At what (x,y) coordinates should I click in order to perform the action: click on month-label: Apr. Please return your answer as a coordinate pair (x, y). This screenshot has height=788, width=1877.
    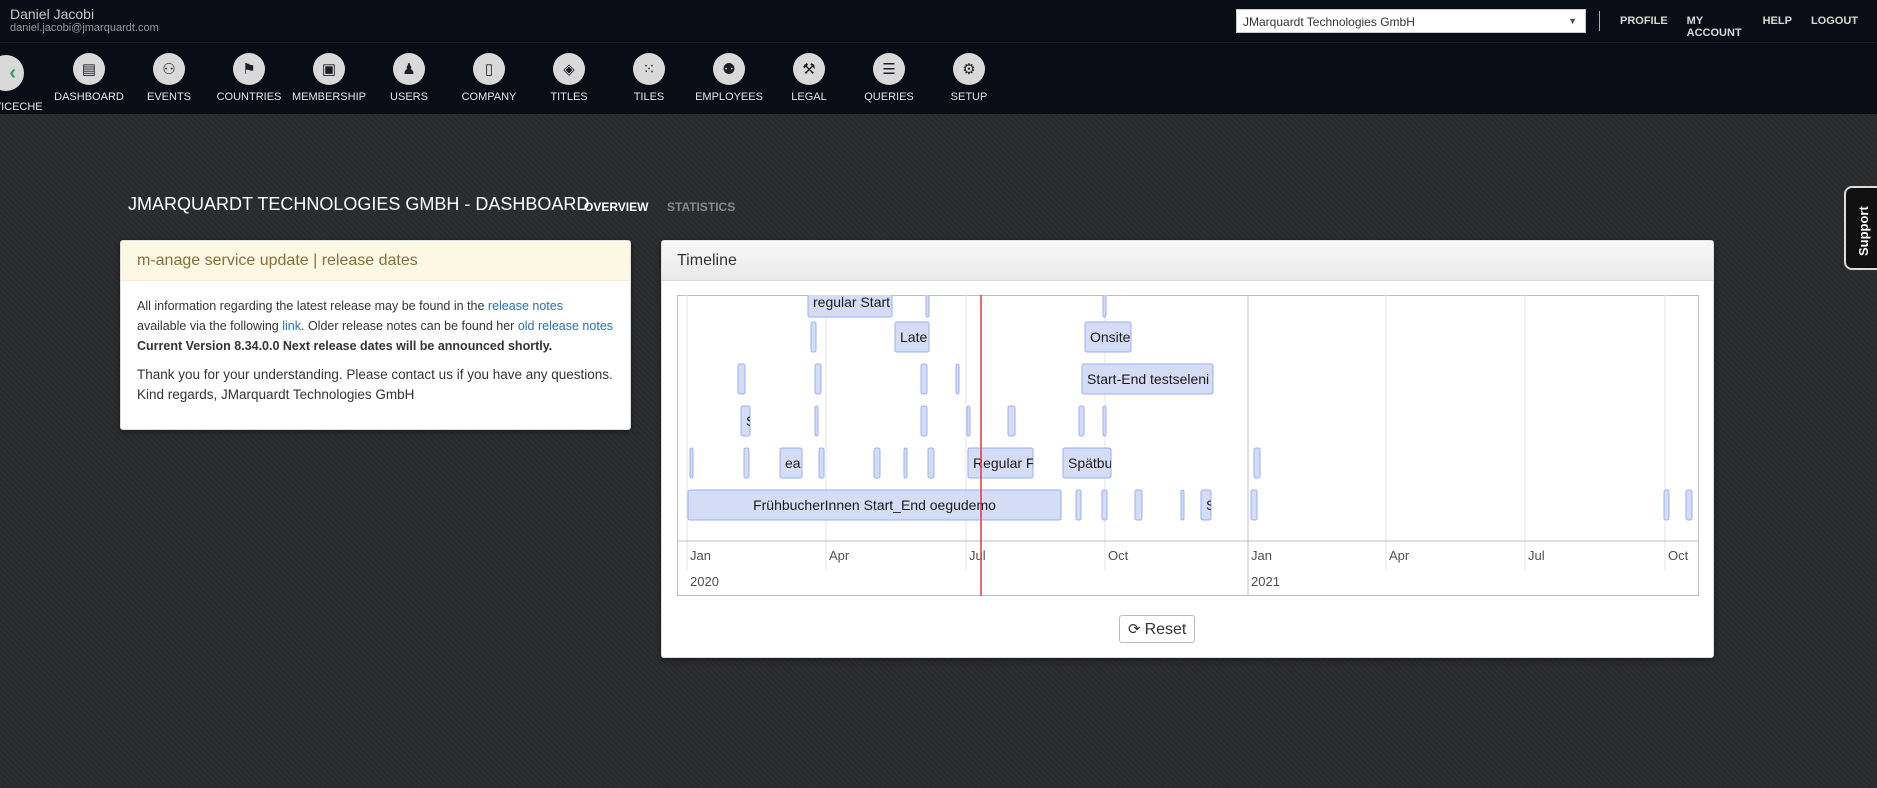
    Looking at the image, I should click on (839, 555).